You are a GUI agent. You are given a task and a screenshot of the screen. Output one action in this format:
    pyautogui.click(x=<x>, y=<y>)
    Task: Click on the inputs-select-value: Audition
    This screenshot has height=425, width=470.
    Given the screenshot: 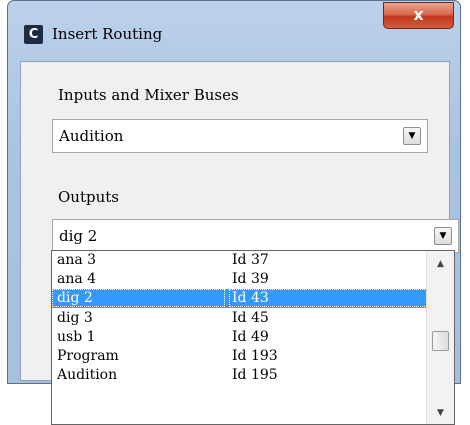 What is the action you would take?
    pyautogui.click(x=91, y=136)
    